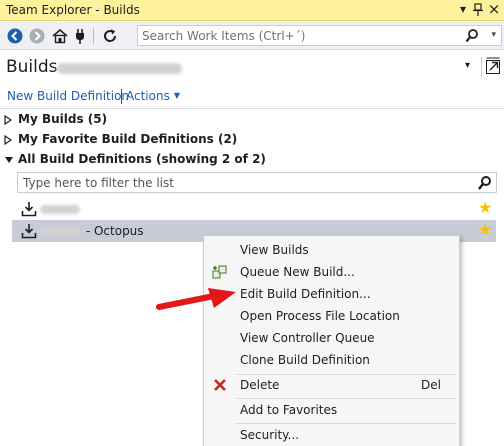  I want to click on action-links-separator, so click(121, 96).